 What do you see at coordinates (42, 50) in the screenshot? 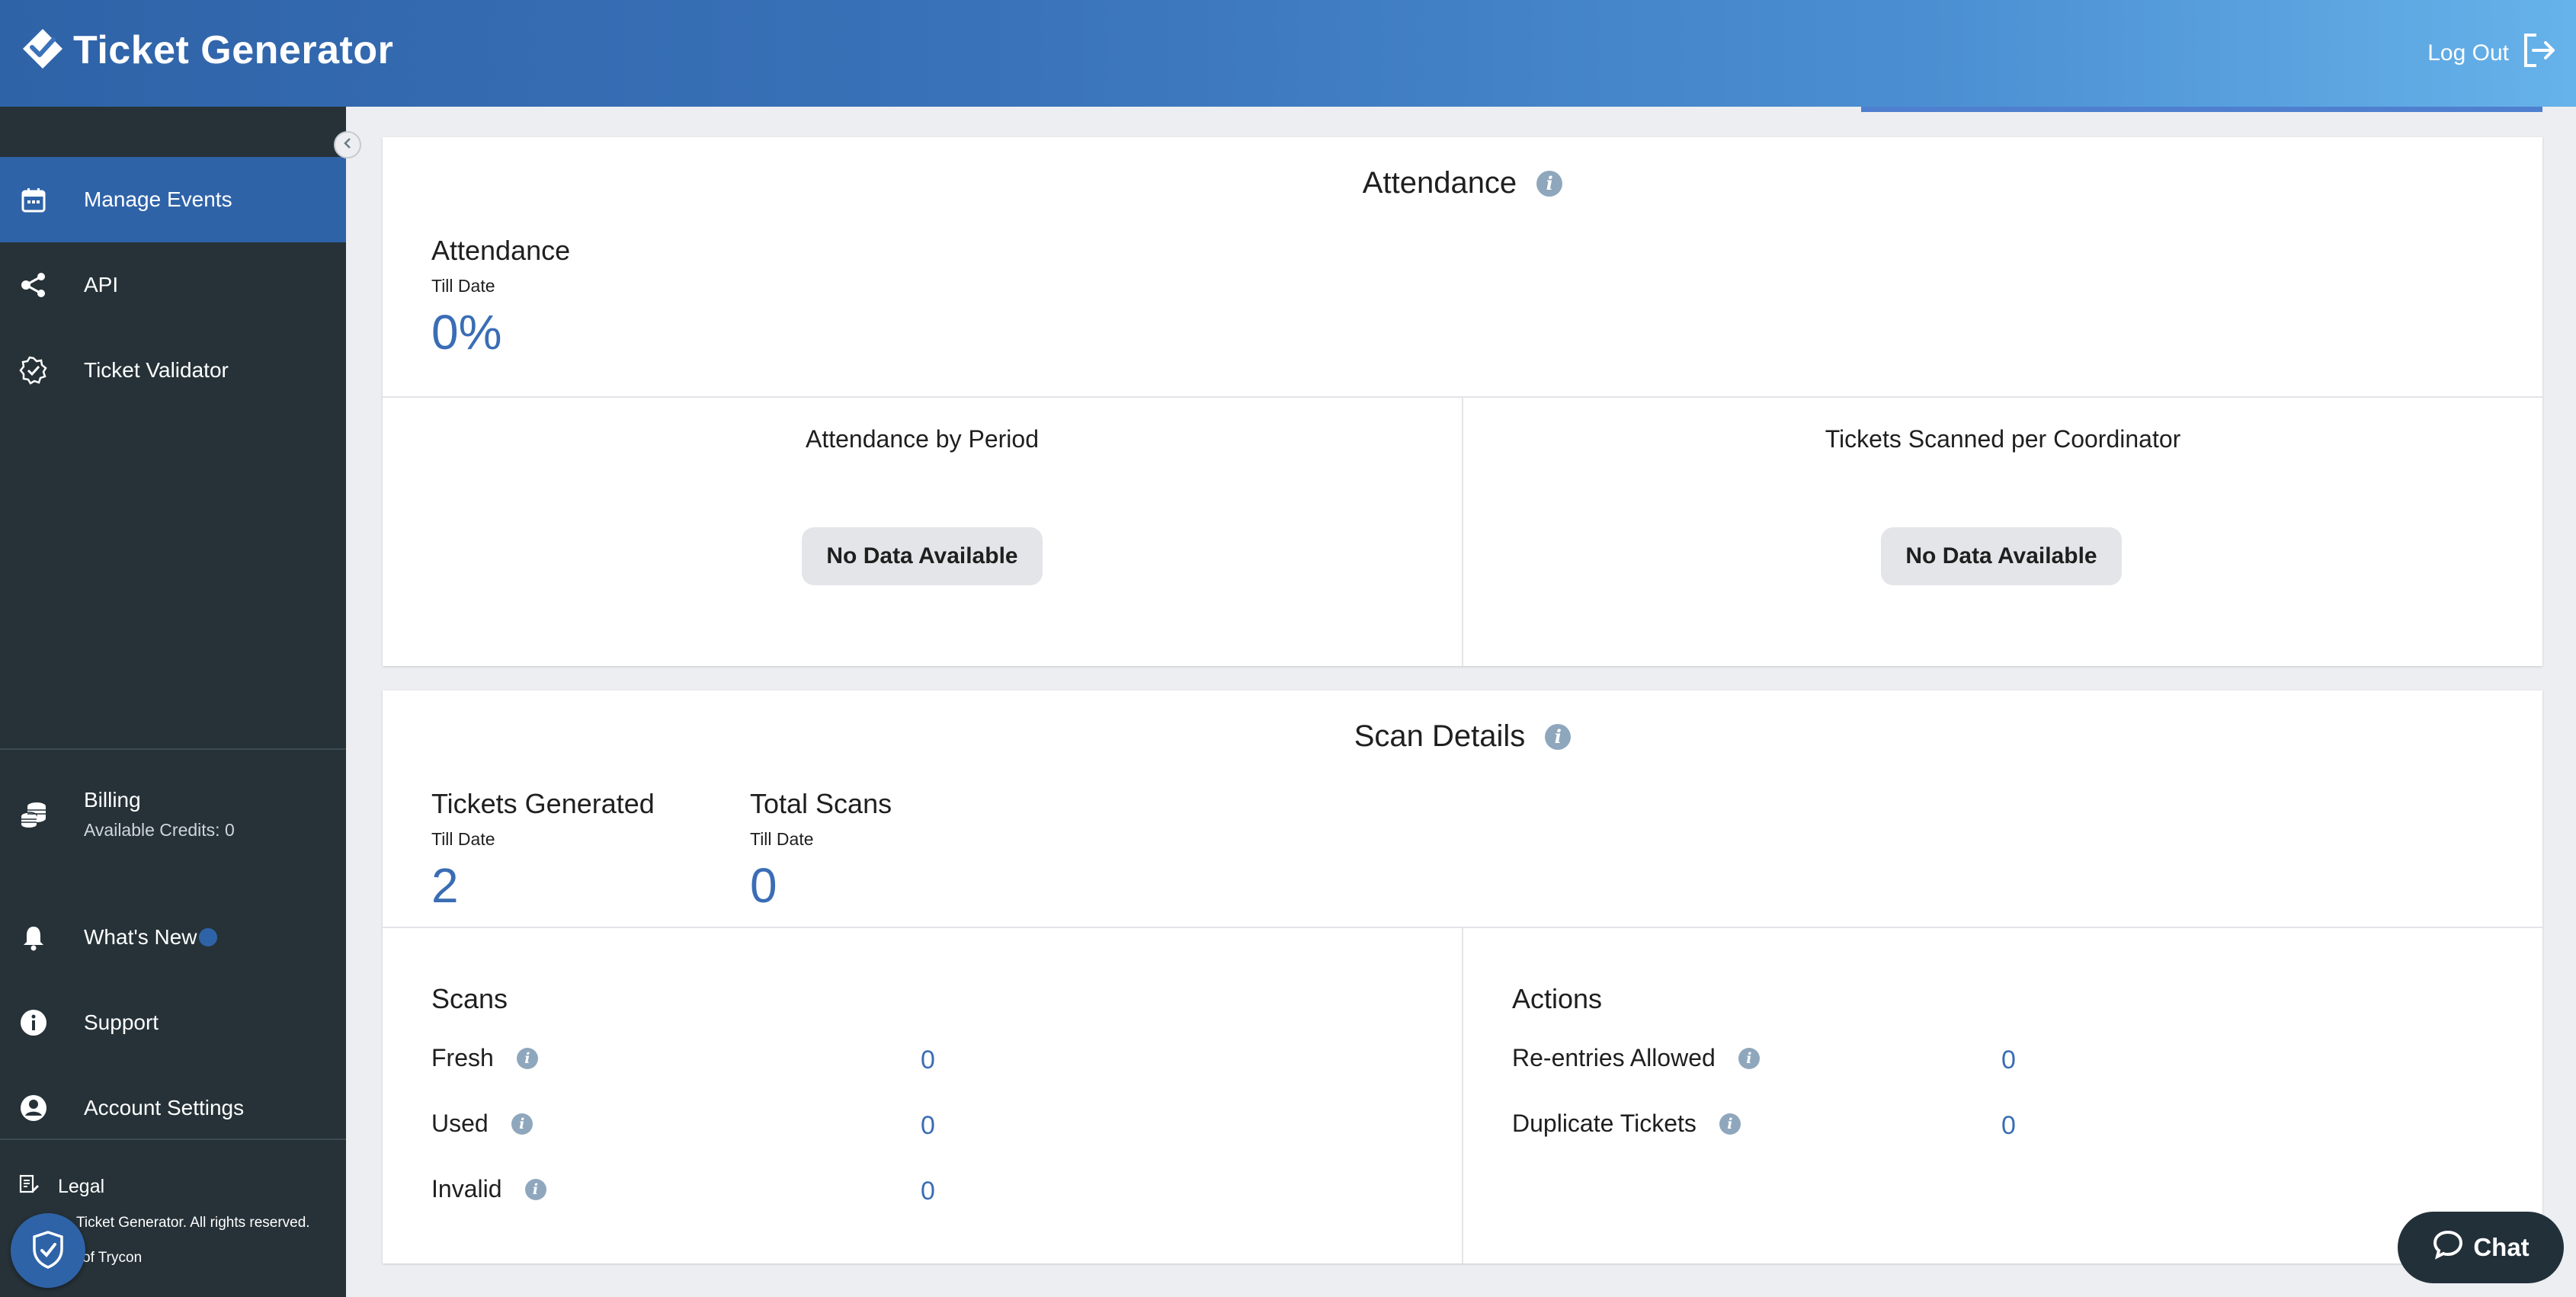
I see `ticket-logo-icon` at bounding box center [42, 50].